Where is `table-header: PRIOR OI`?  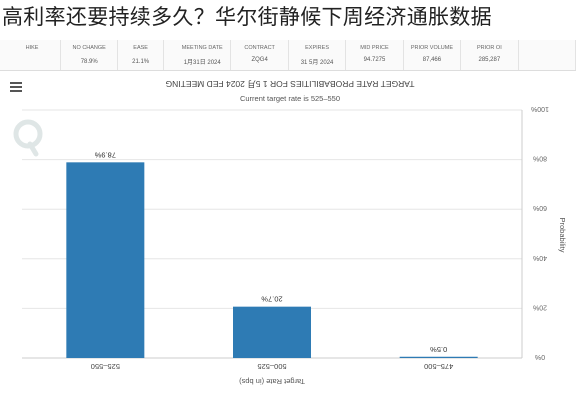 table-header: PRIOR OI is located at coordinates (490, 47).